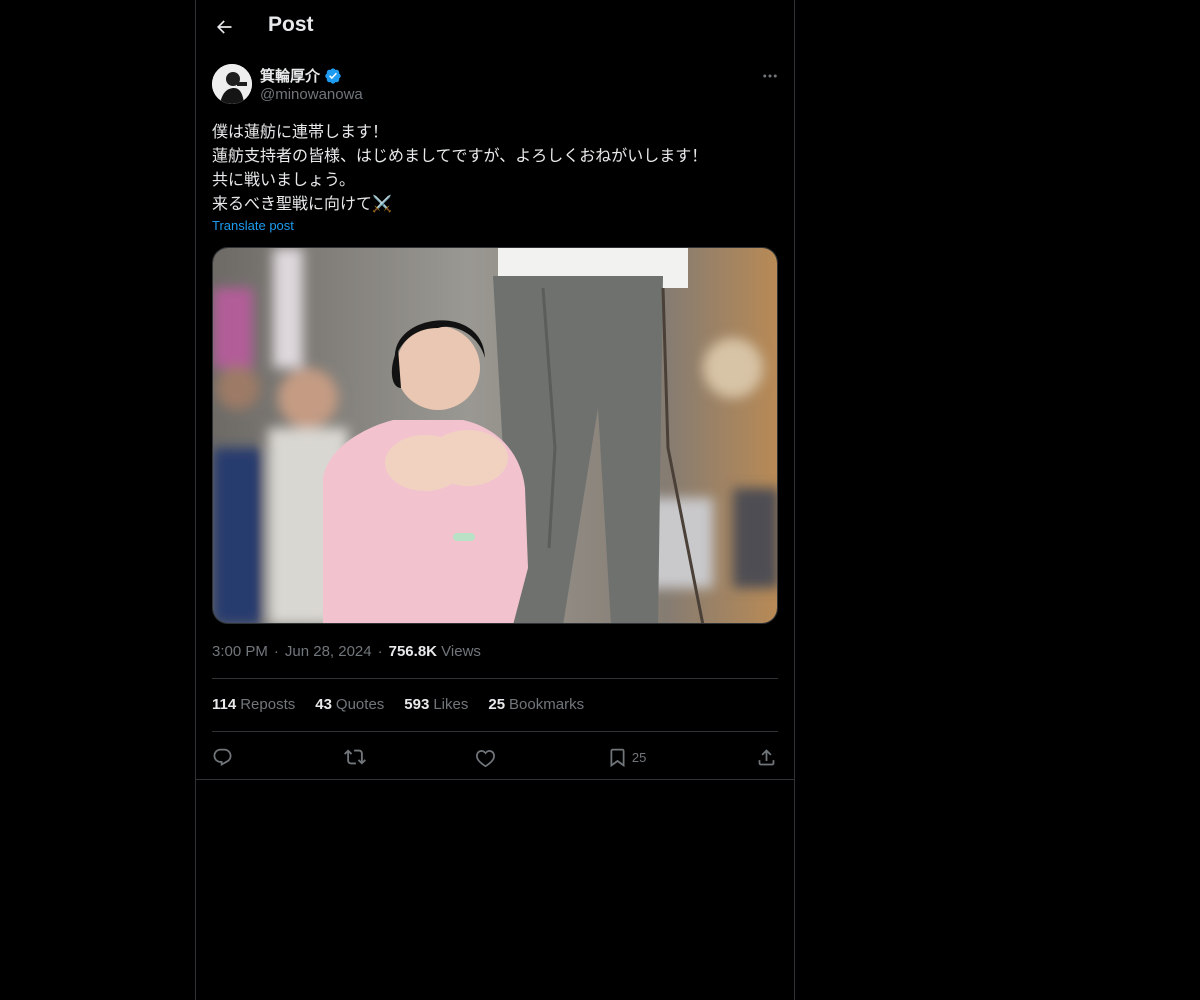 This screenshot has width=1200, height=1000. What do you see at coordinates (495, 26) in the screenshot?
I see `page-header: Post` at bounding box center [495, 26].